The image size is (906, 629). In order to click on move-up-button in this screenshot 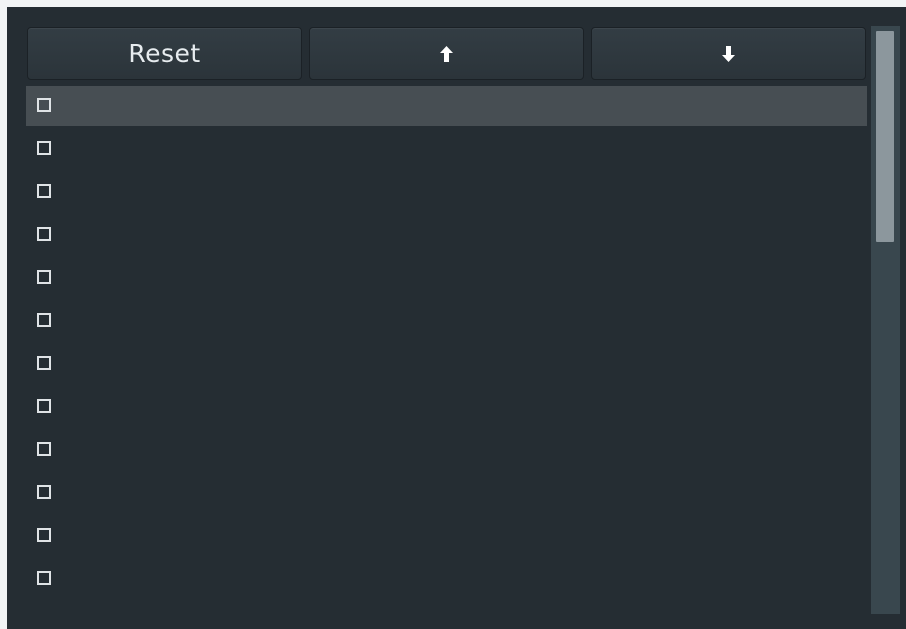, I will do `click(446, 53)`.